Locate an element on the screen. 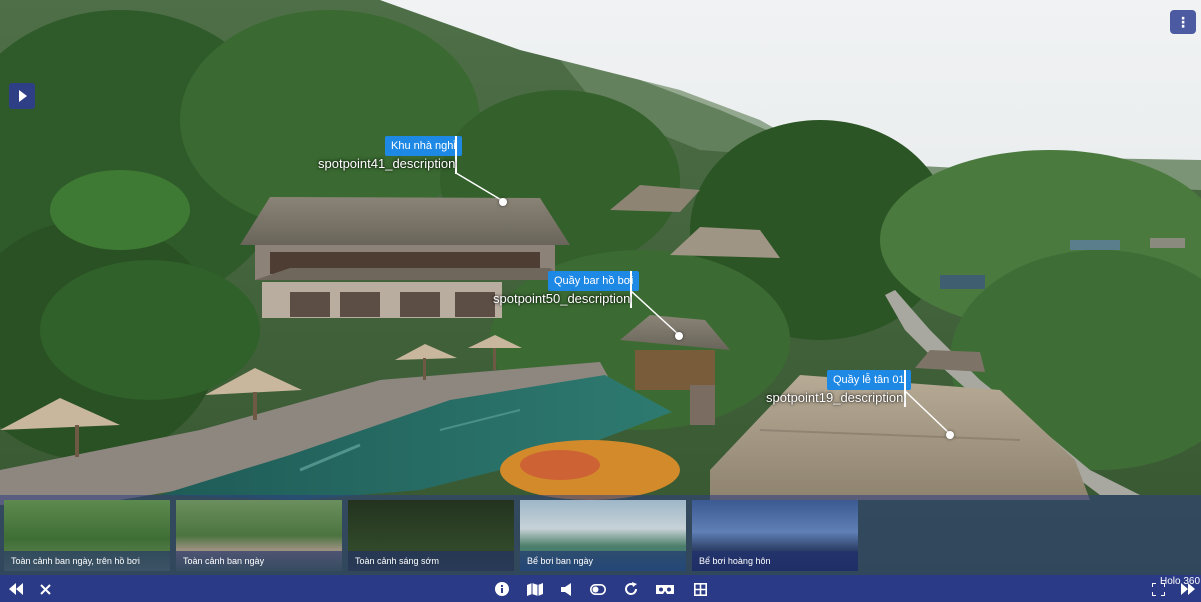 The height and width of the screenshot is (602, 1201). more-vertical-icon: ⋮ is located at coordinates (1183, 21).